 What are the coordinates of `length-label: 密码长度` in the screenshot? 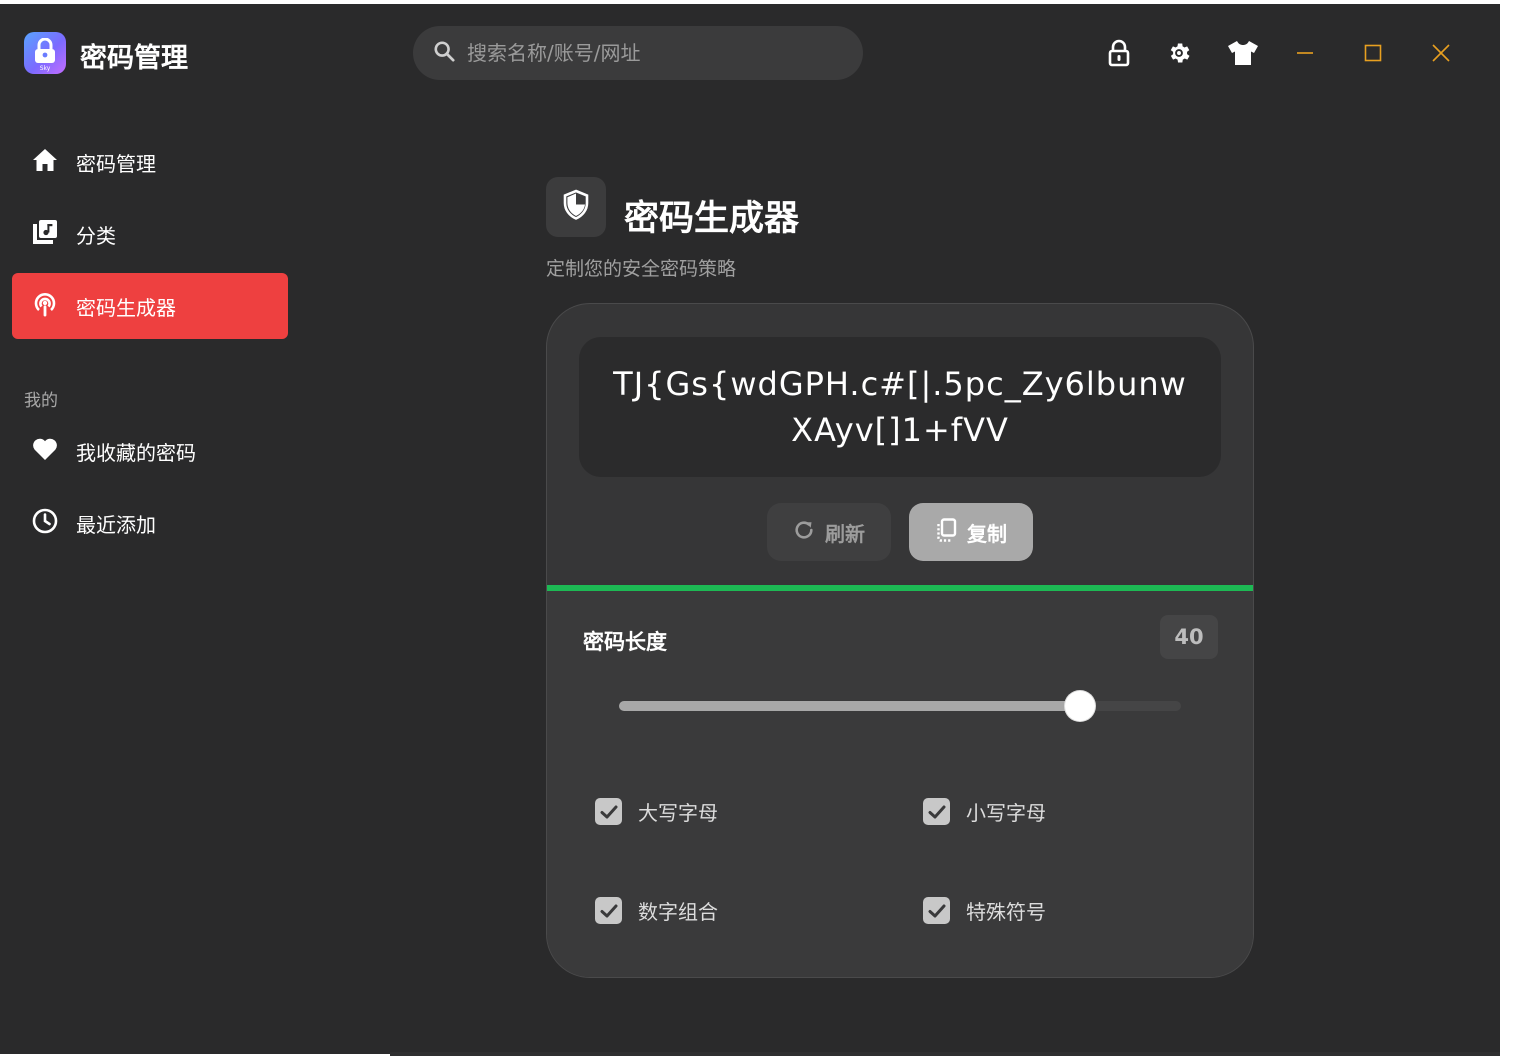 It's located at (625, 642).